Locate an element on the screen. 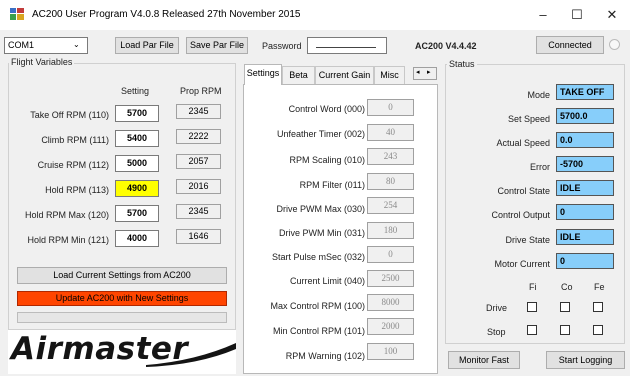 The image size is (630, 376). connection-led is located at coordinates (614, 44).